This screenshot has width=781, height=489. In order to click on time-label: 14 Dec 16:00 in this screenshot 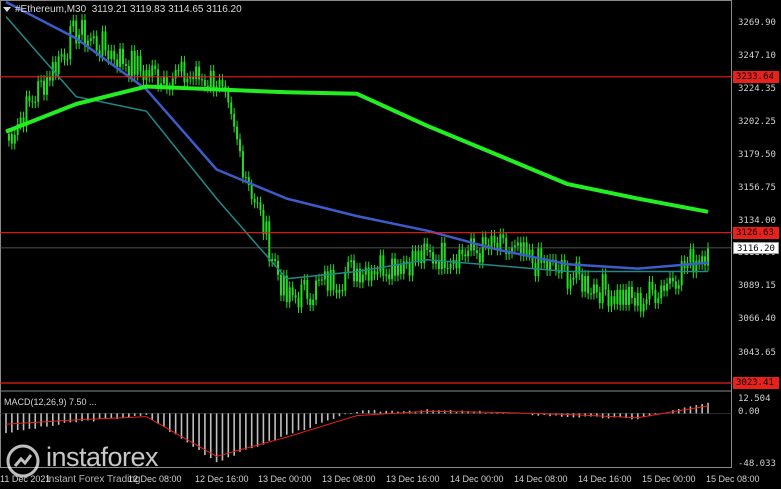, I will do `click(605, 479)`.